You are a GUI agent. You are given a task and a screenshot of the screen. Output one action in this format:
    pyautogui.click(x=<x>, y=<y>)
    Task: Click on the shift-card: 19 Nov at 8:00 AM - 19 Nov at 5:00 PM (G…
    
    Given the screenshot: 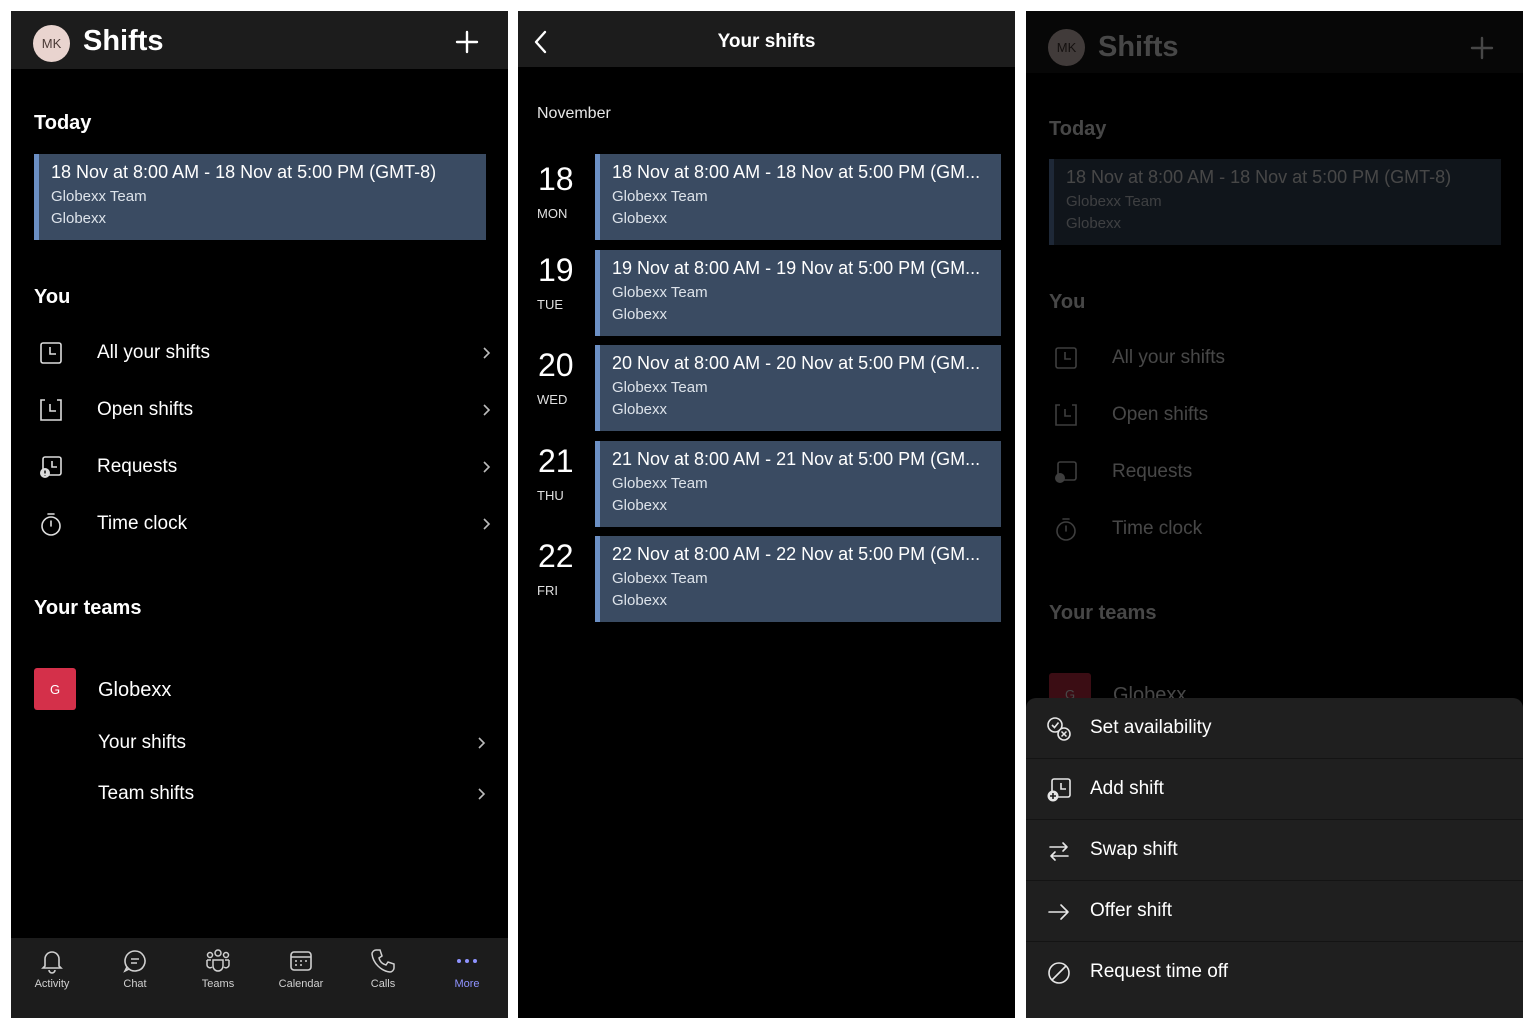 What is the action you would take?
    pyautogui.click(x=798, y=293)
    